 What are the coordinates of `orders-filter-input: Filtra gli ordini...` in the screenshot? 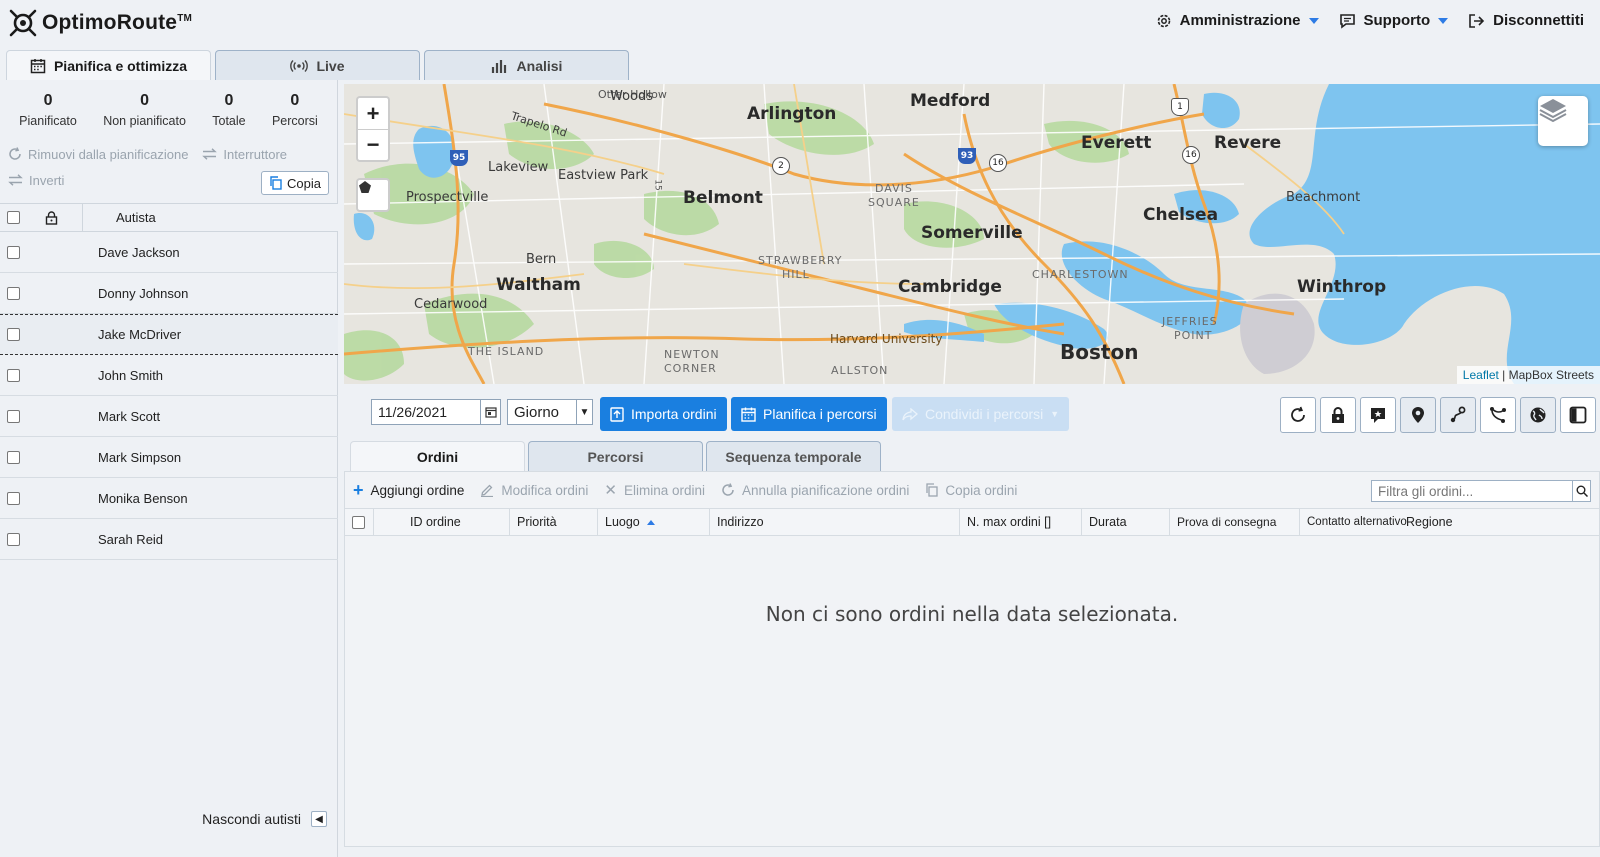 It's located at (1481, 491).